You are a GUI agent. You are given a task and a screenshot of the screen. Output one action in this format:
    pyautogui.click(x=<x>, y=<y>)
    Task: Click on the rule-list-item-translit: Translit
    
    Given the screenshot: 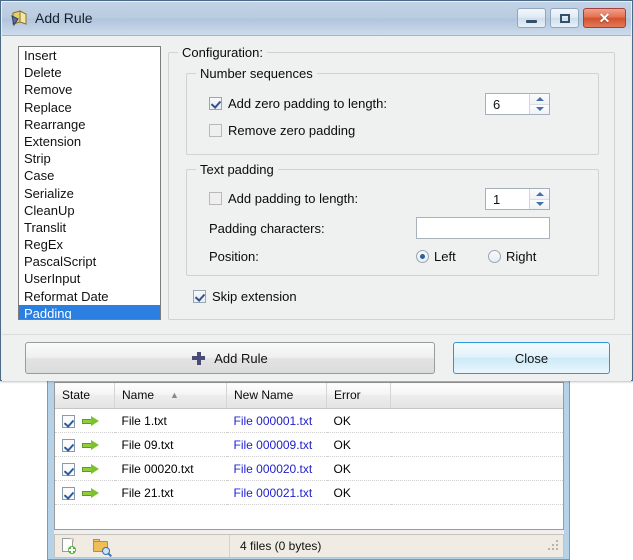 What is the action you would take?
    pyautogui.click(x=89, y=227)
    